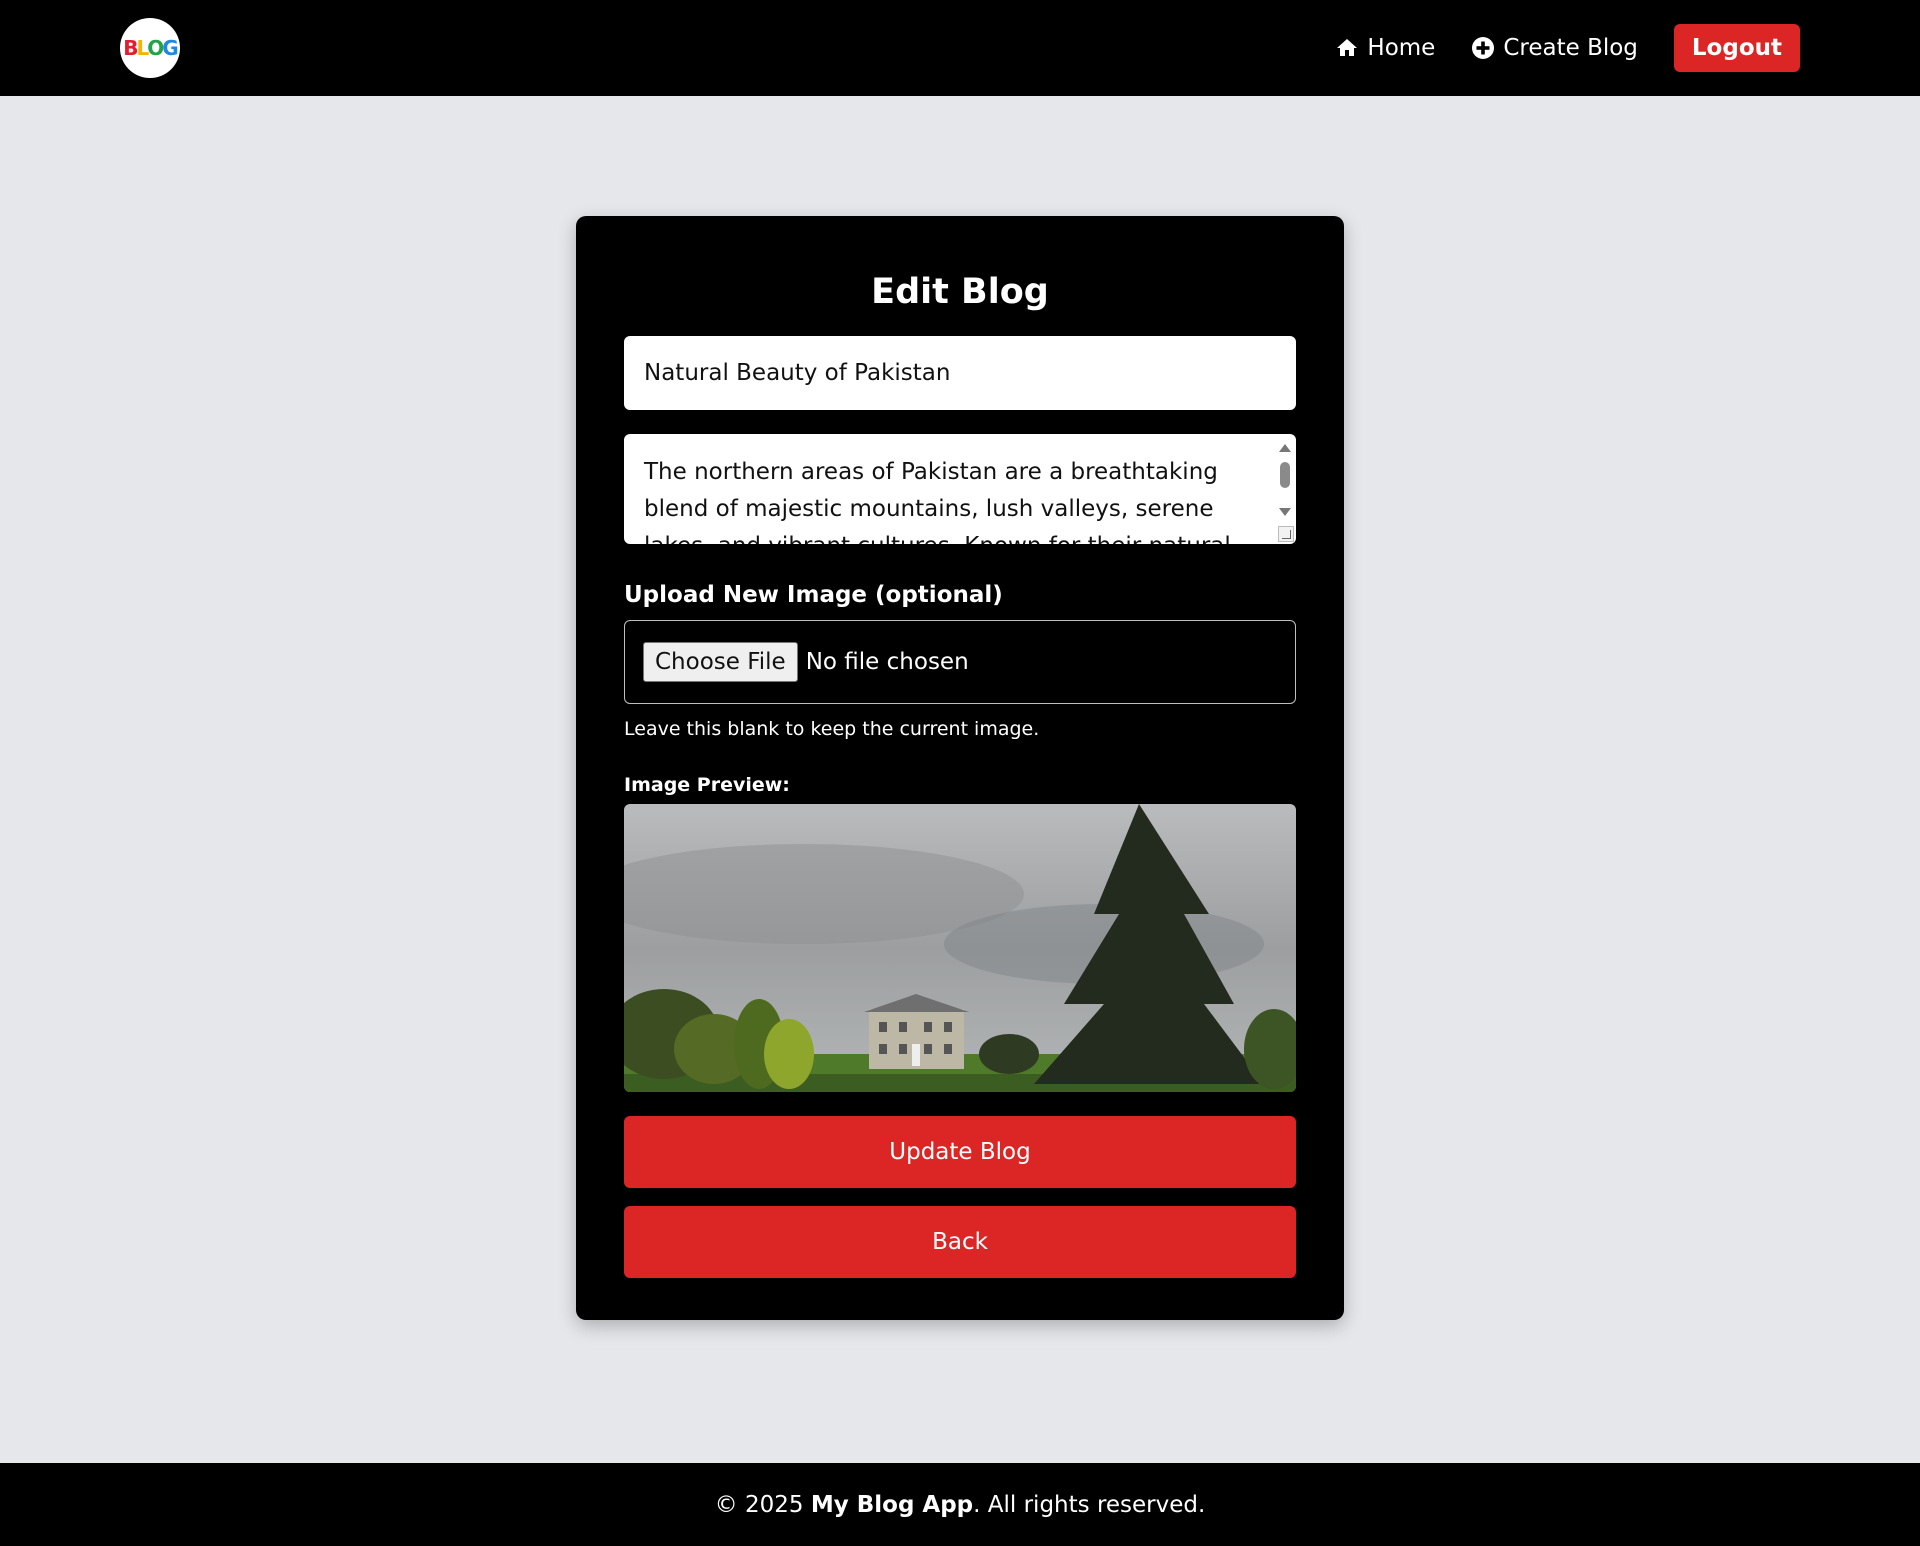  What do you see at coordinates (797, 373) in the screenshot?
I see `title-input-value: Natural Beauty of Pakistan` at bounding box center [797, 373].